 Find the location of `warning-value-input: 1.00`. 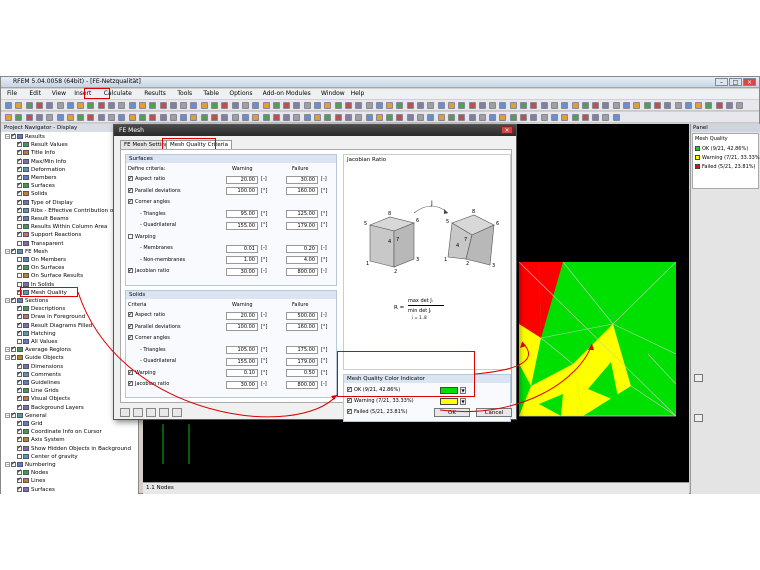

warning-value-input: 1.00 is located at coordinates (242, 260).